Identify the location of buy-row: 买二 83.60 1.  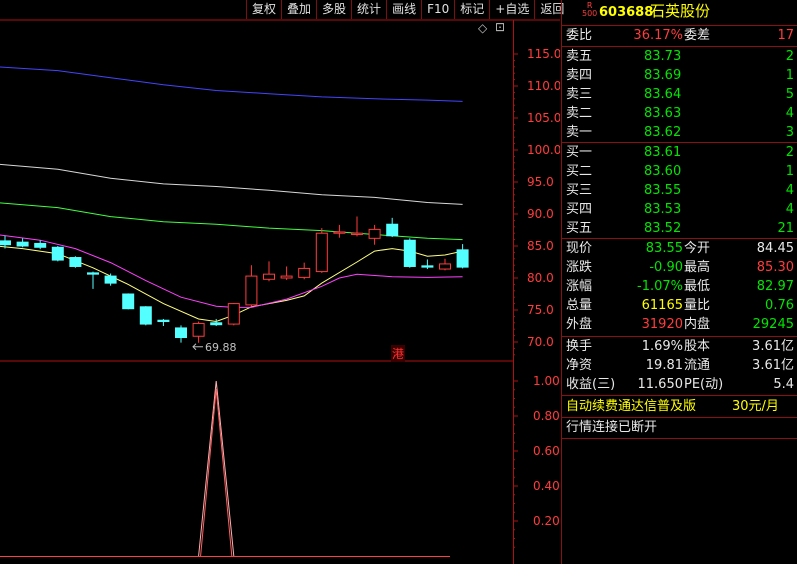
(679, 172).